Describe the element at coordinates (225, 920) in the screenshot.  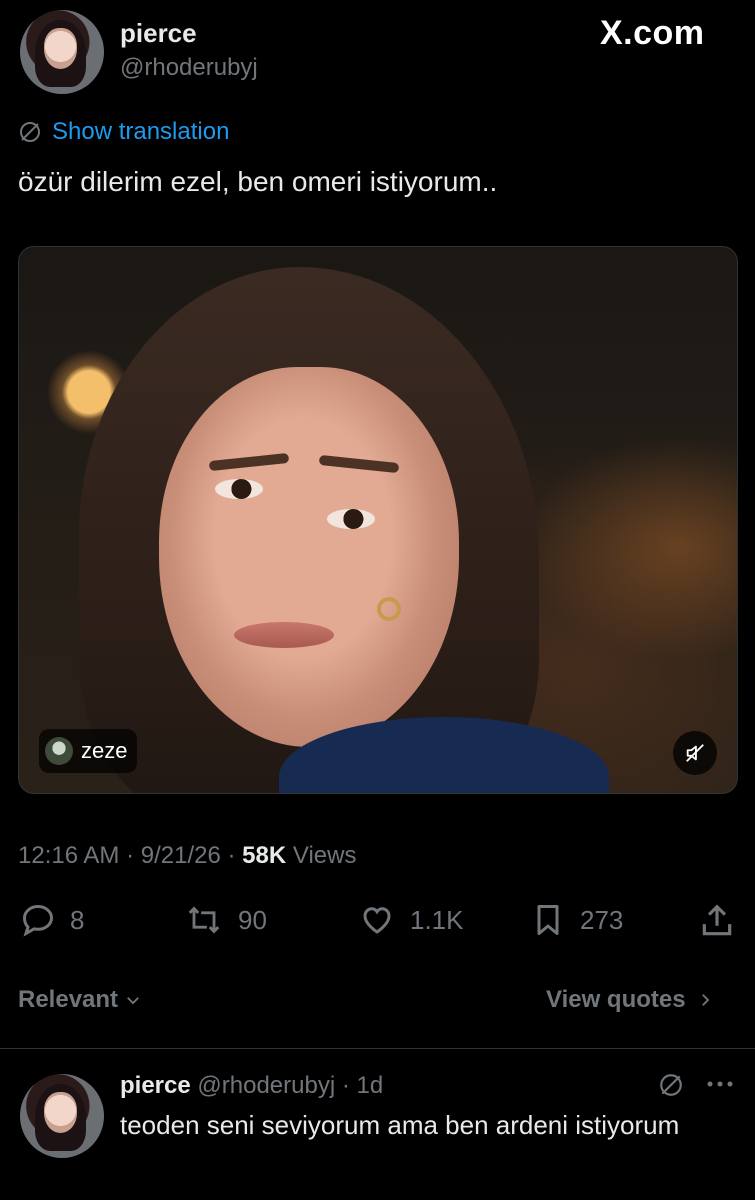
I see `repost-action: 90` at that location.